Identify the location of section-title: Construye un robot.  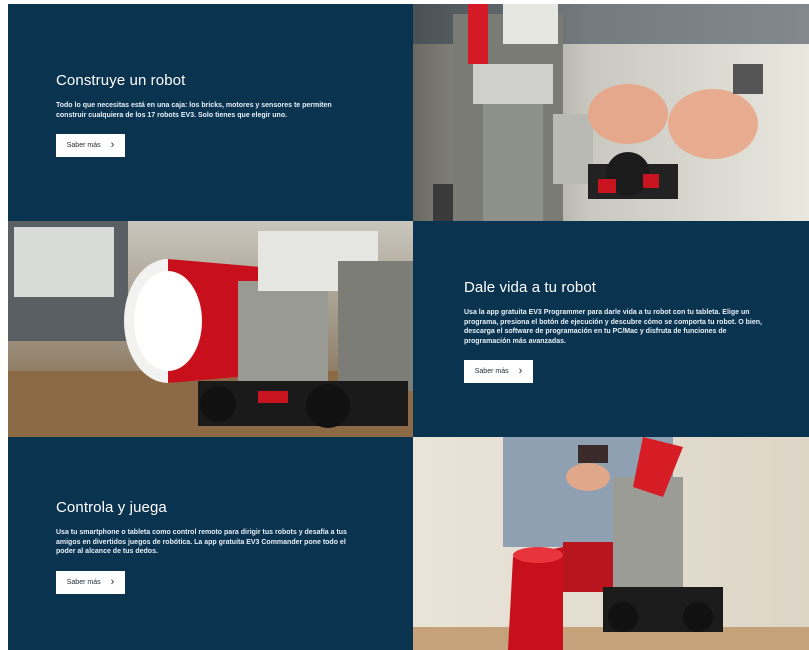
(121, 80).